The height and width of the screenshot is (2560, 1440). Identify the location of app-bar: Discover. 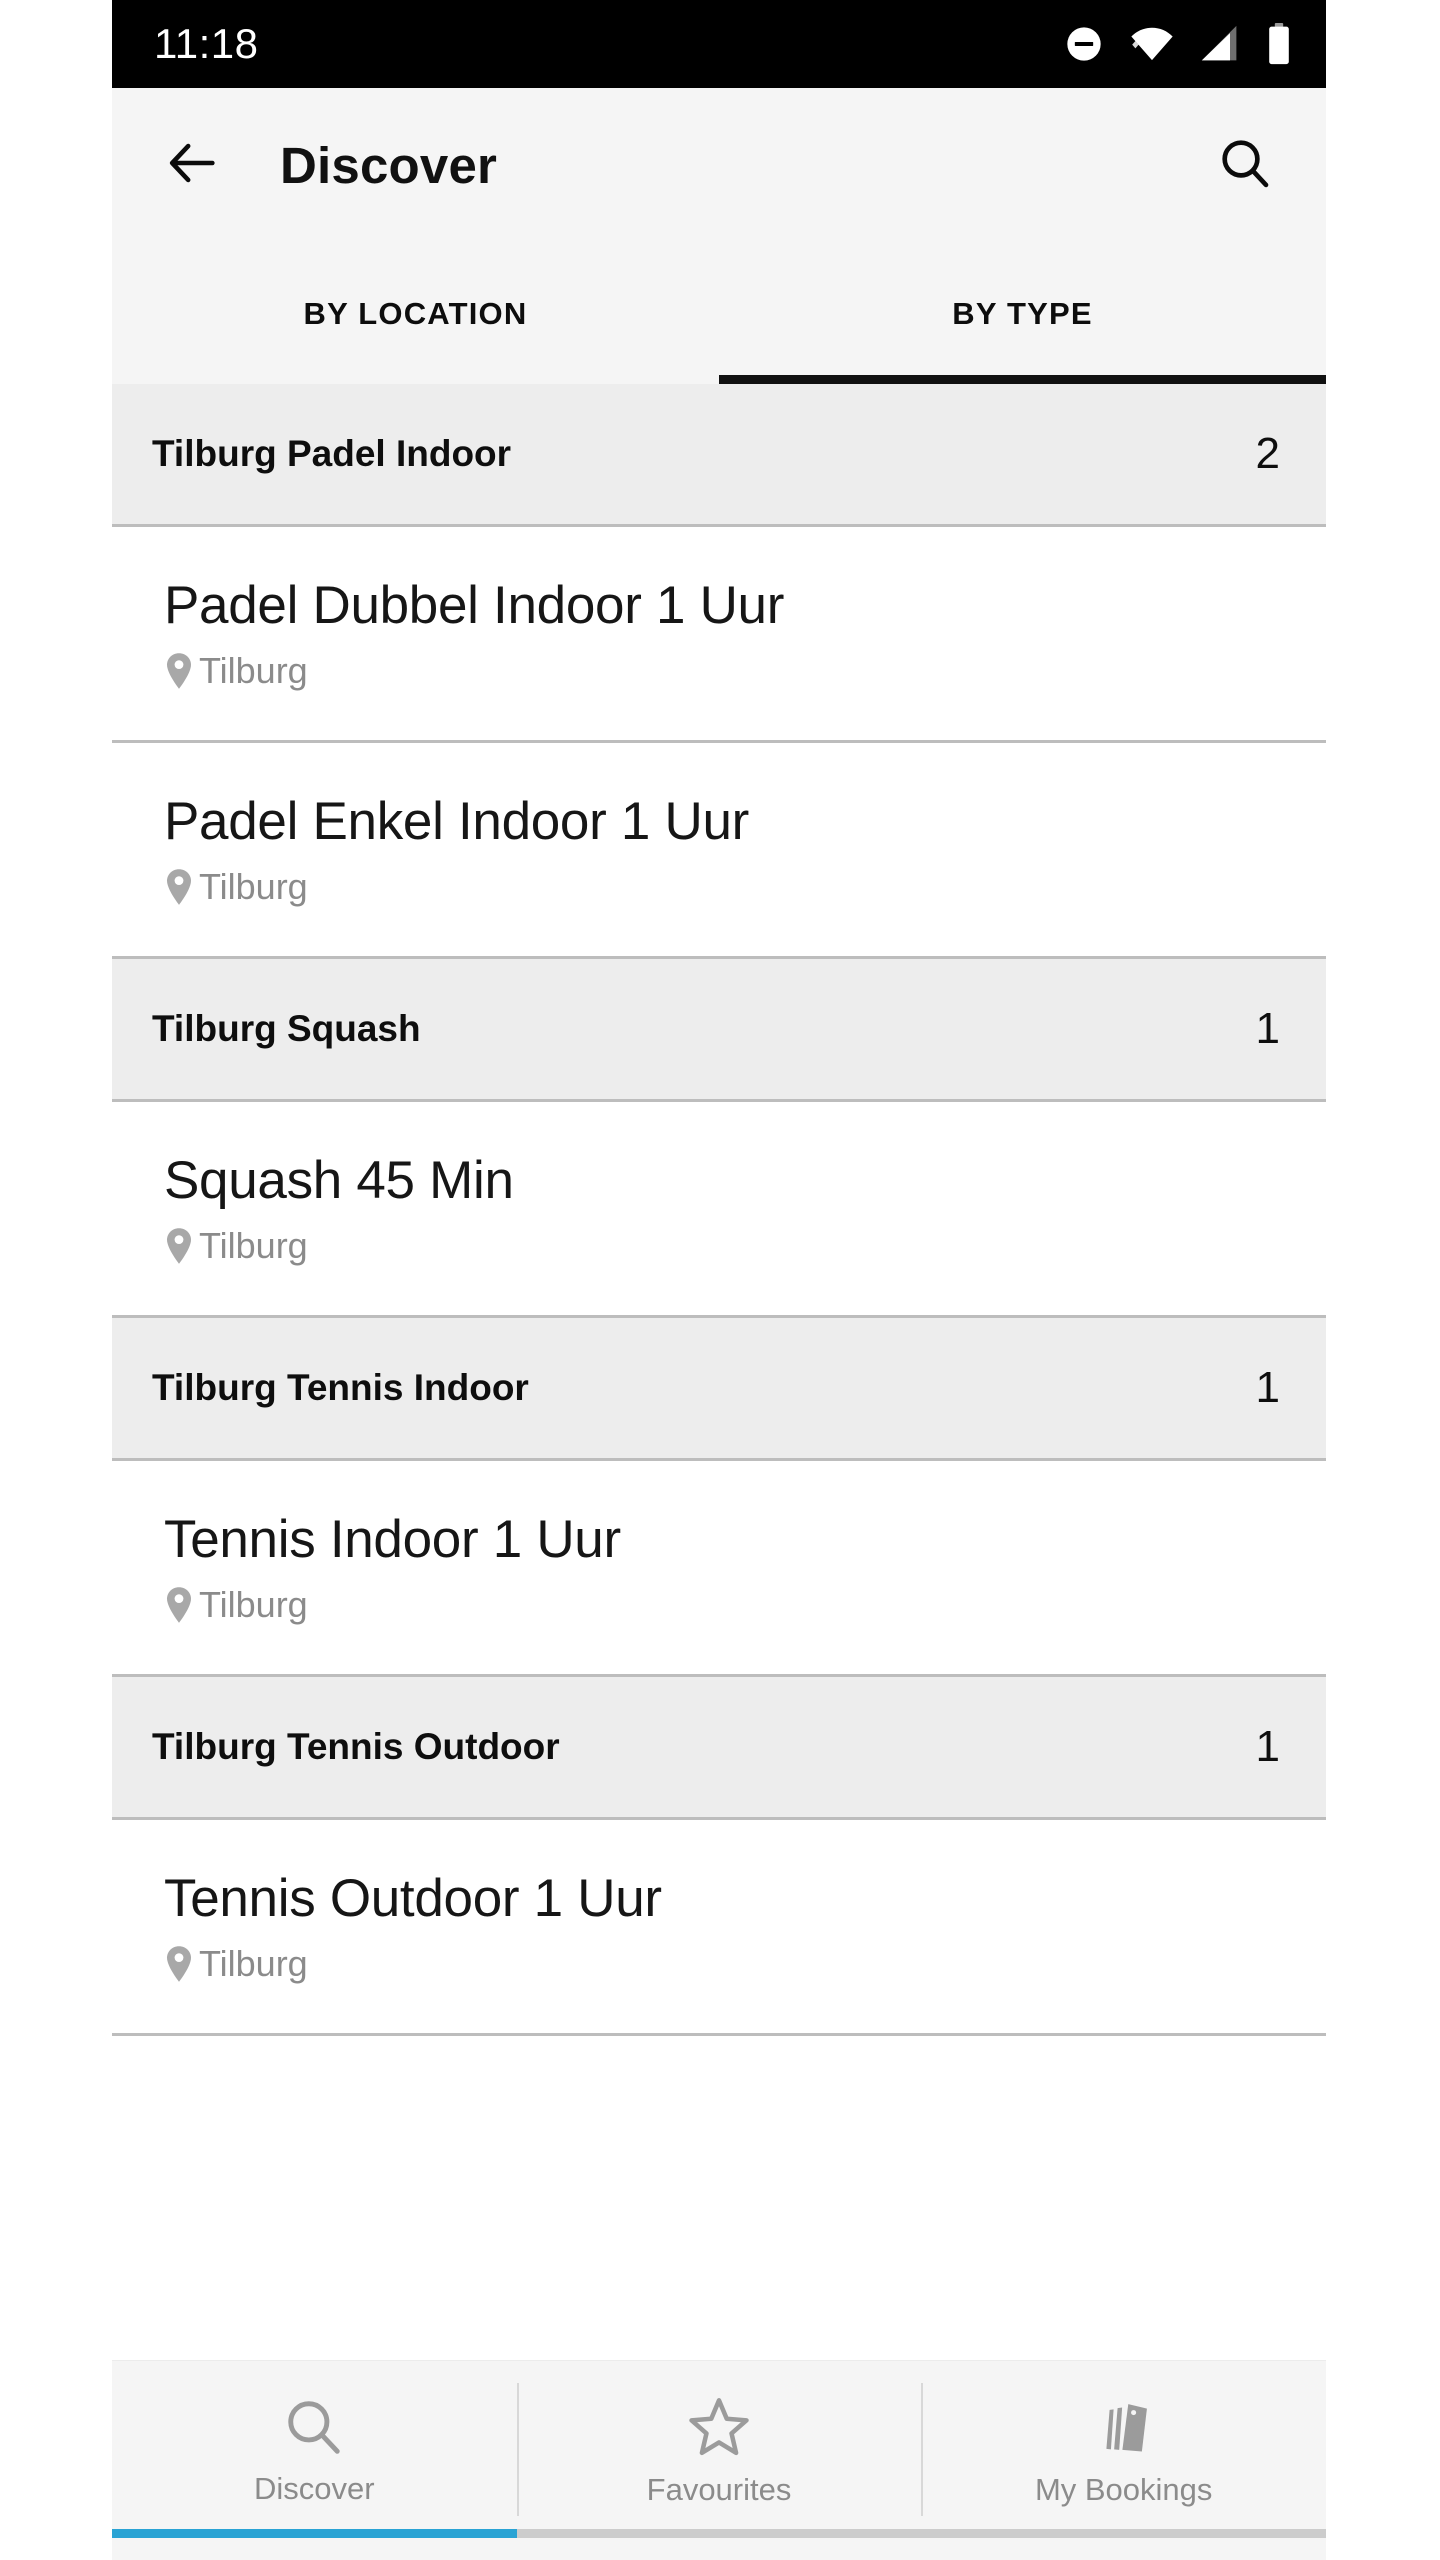
(719, 165).